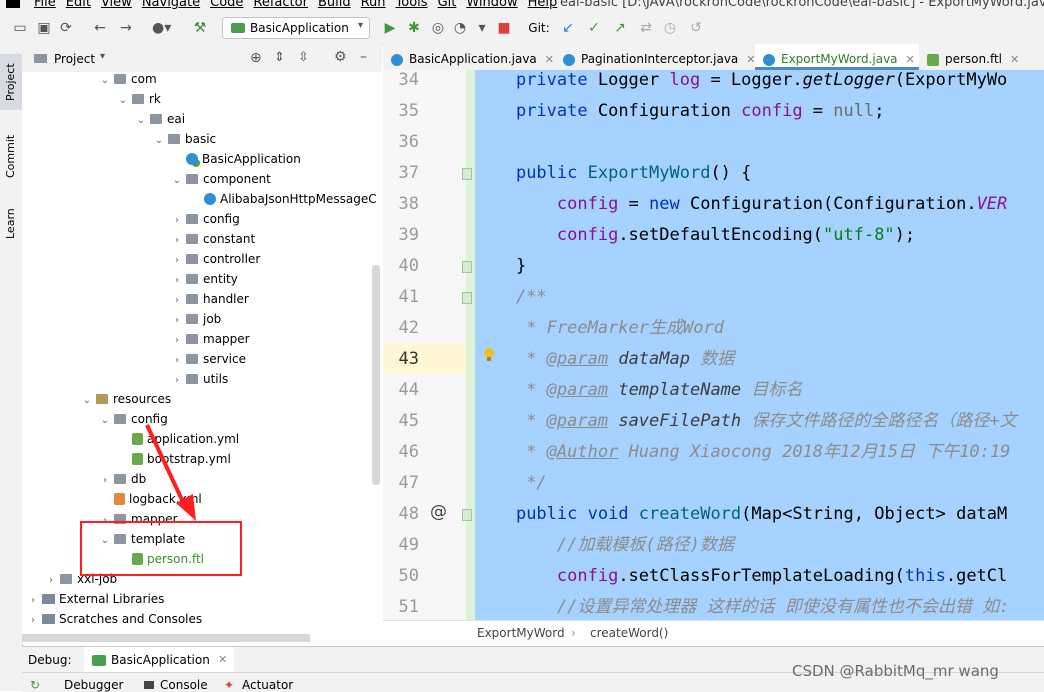  What do you see at coordinates (66, 28) in the screenshot?
I see `sync-icon: ⟳` at bounding box center [66, 28].